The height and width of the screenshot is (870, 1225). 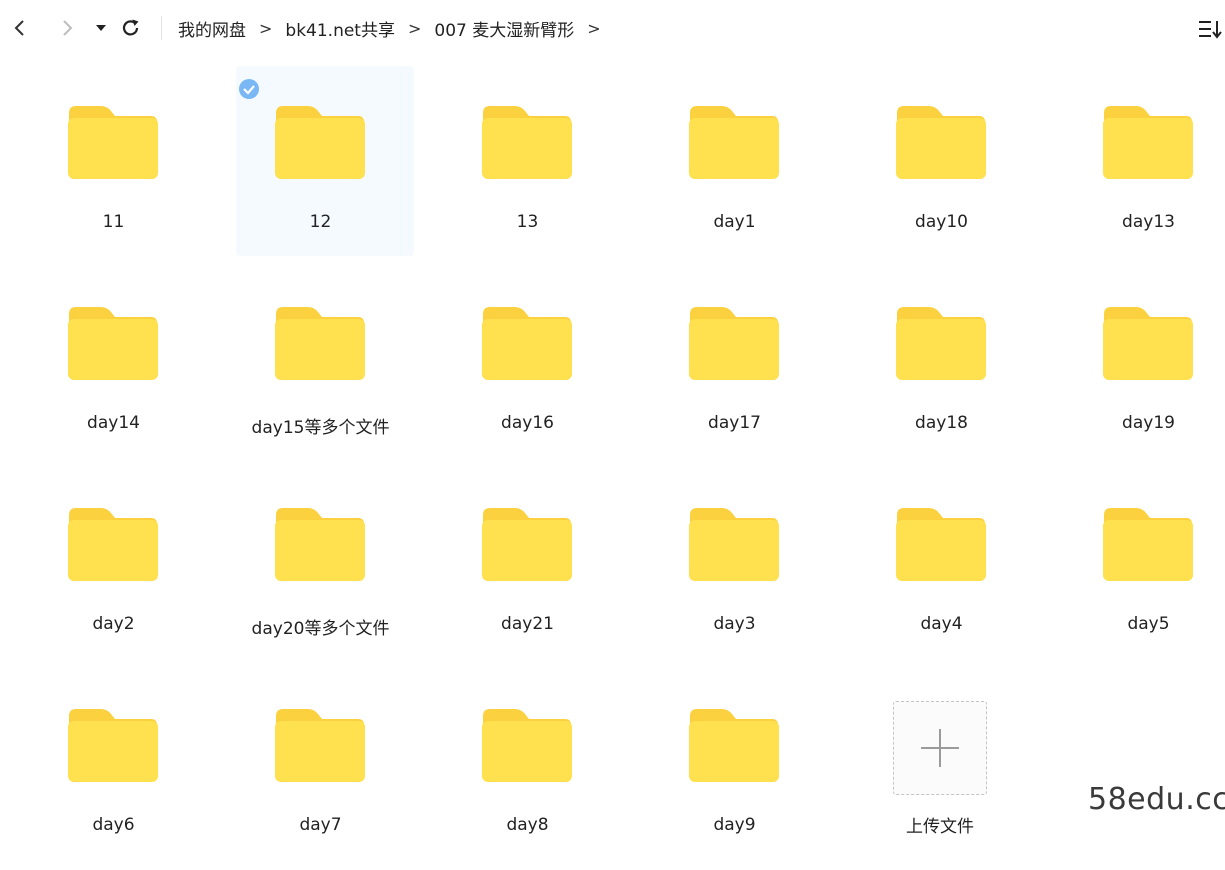 I want to click on folder-item: day21, so click(x=527, y=568).